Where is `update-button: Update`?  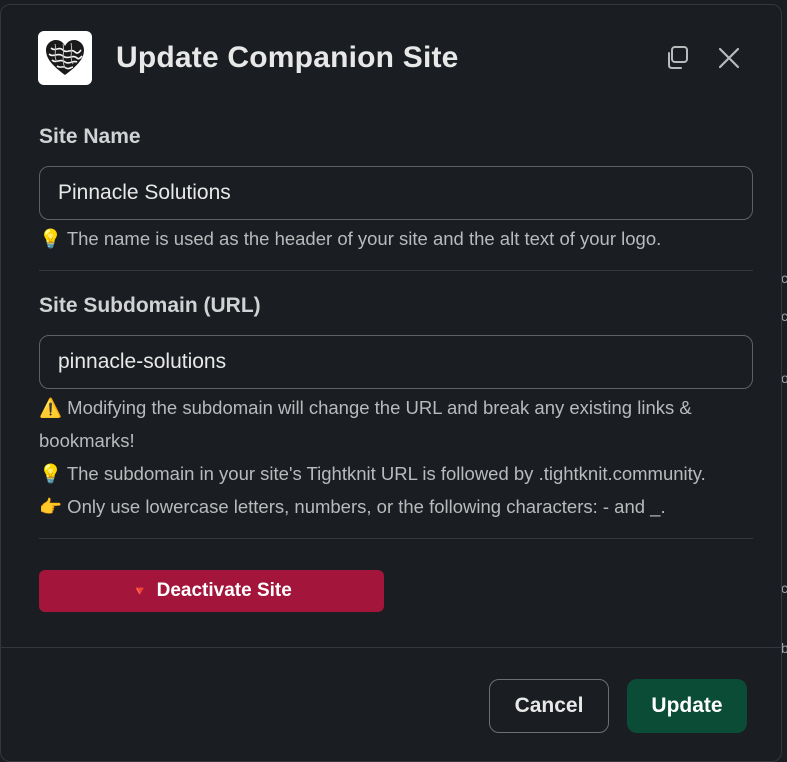 update-button: Update is located at coordinates (687, 706).